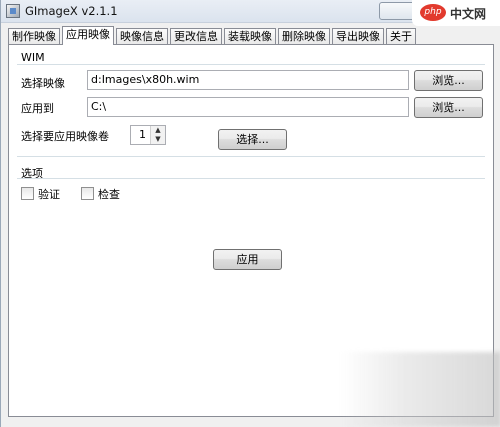 The height and width of the screenshot is (427, 500). I want to click on volume-spinner: 1 ▲ ▼, so click(148, 135).